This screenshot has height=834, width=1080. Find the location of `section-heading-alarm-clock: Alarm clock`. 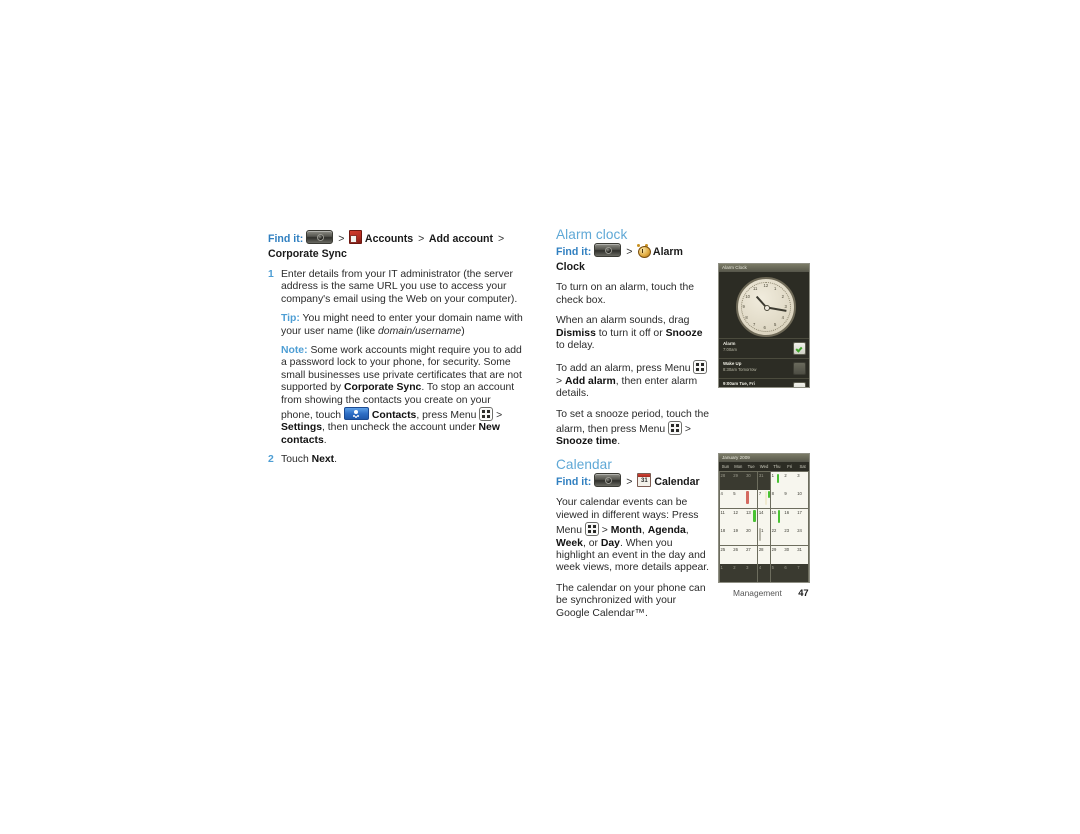

section-heading-alarm-clock: Alarm clock is located at coordinates (592, 234).